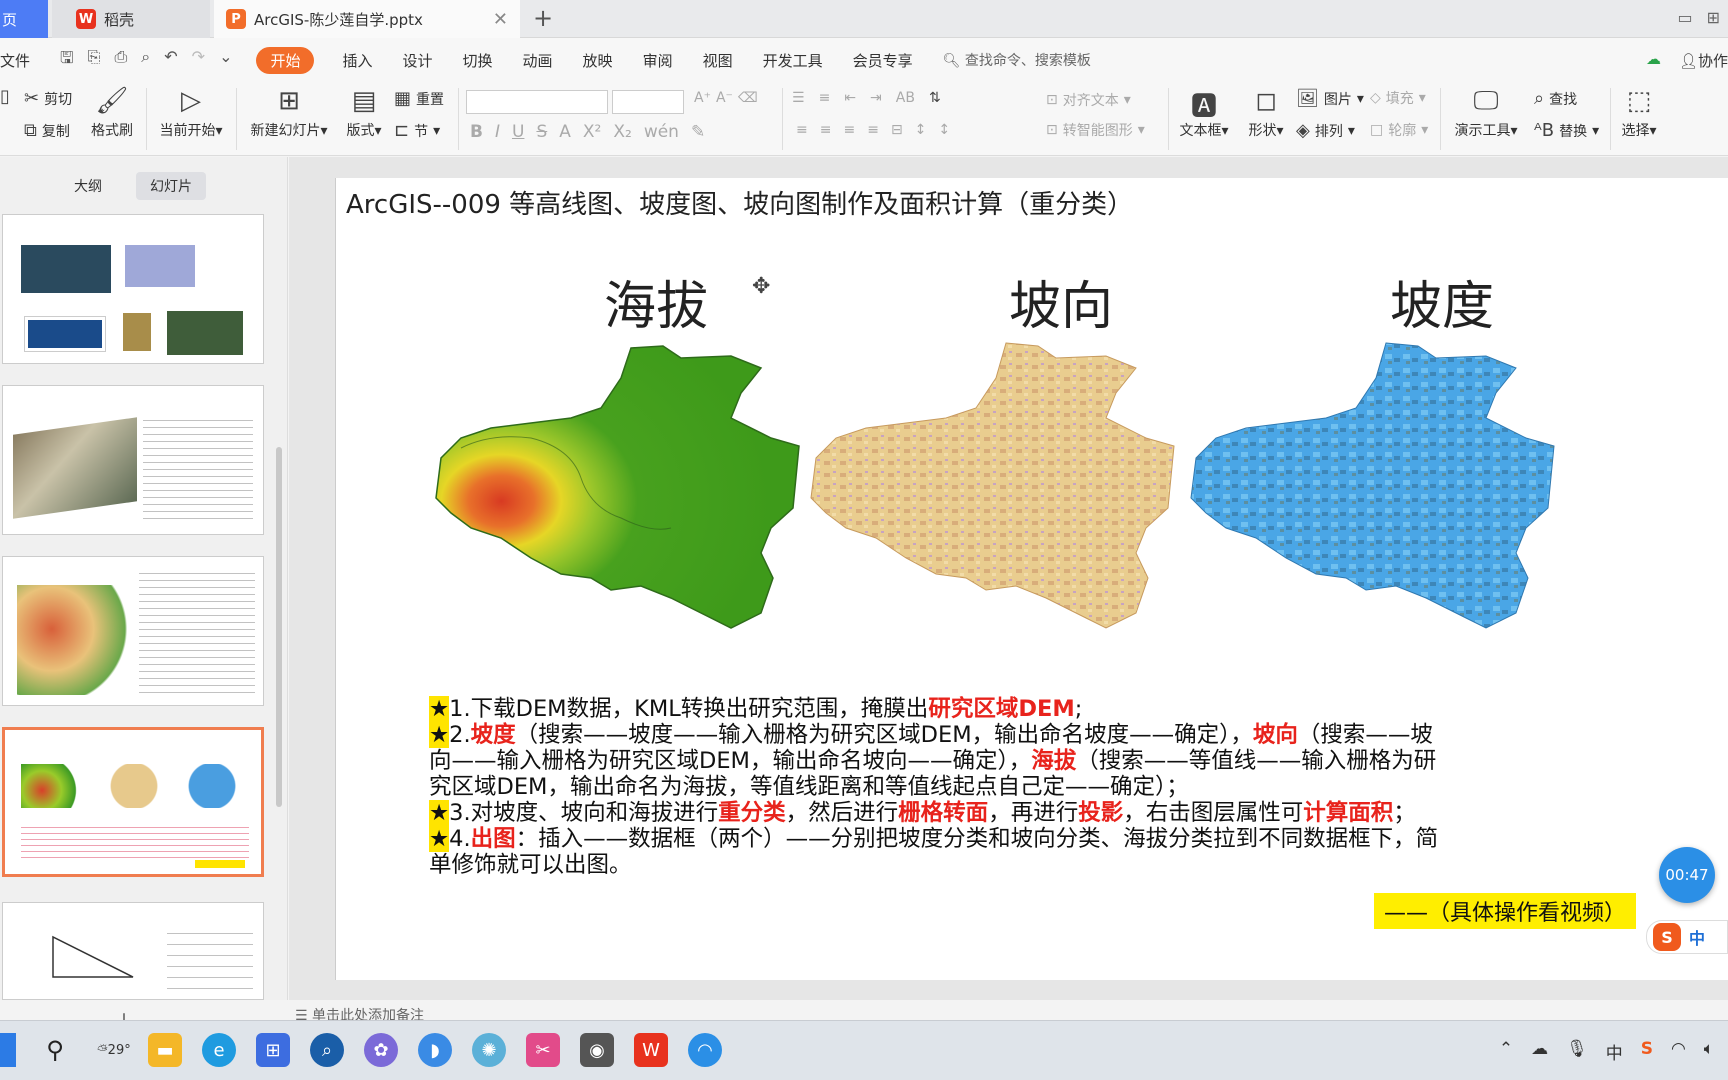 The width and height of the screenshot is (1728, 1080). Describe the element at coordinates (15, 60) in the screenshot. I see `menu-file: 文件` at that location.